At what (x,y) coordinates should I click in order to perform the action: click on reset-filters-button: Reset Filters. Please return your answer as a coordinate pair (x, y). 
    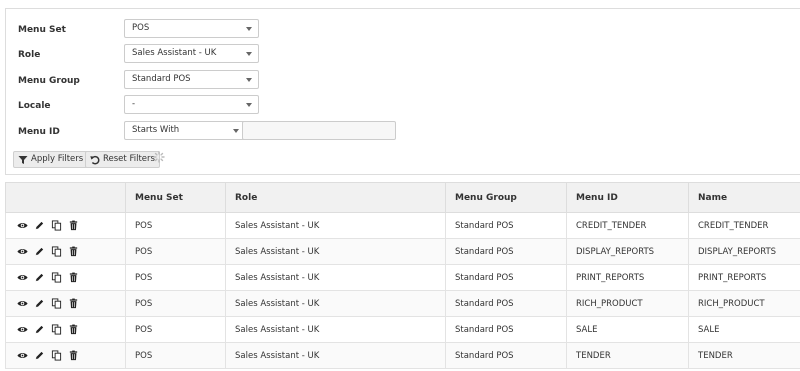
    Looking at the image, I should click on (122, 159).